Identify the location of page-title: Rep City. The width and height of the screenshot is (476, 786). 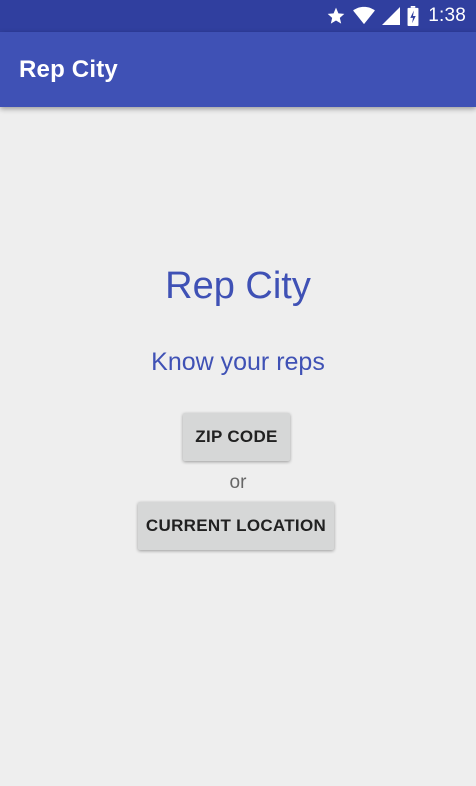
(238, 286).